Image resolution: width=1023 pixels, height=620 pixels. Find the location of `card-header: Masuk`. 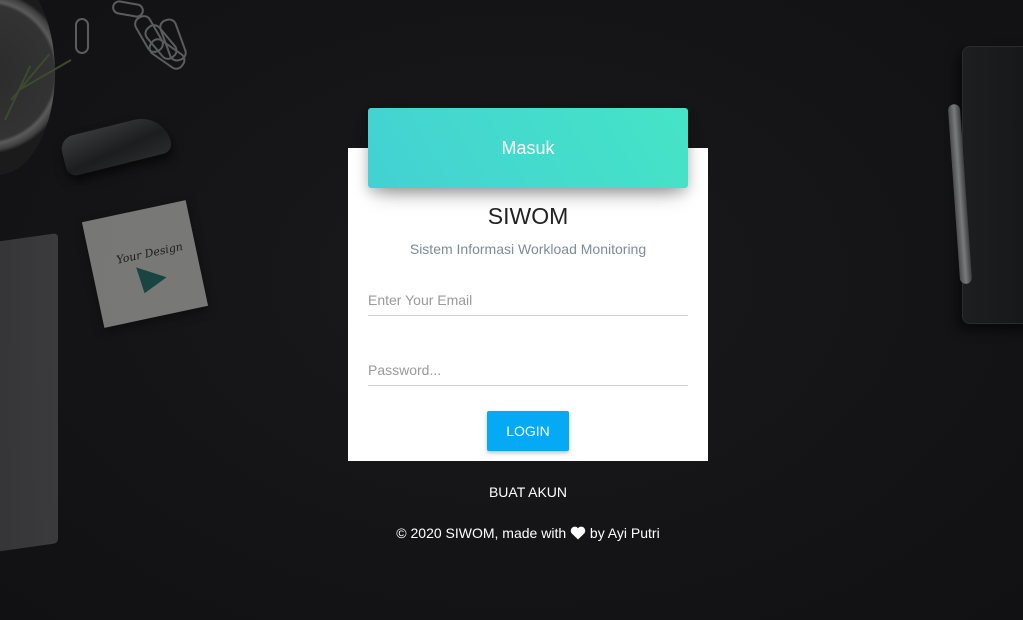

card-header: Masuk is located at coordinates (528, 148).